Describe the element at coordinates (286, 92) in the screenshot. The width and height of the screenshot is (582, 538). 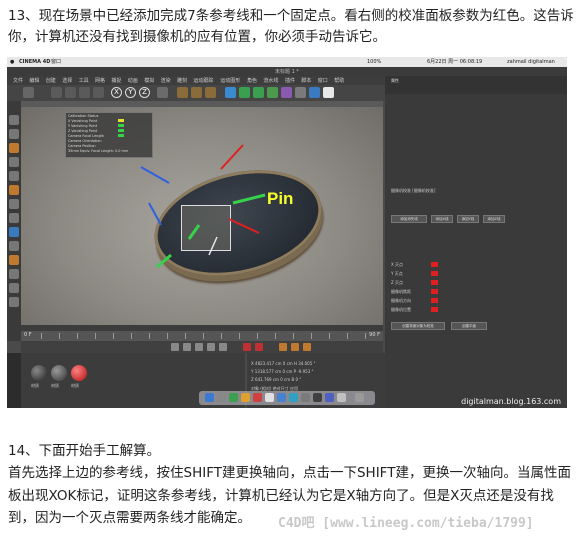
I see `deformer-icon` at that location.